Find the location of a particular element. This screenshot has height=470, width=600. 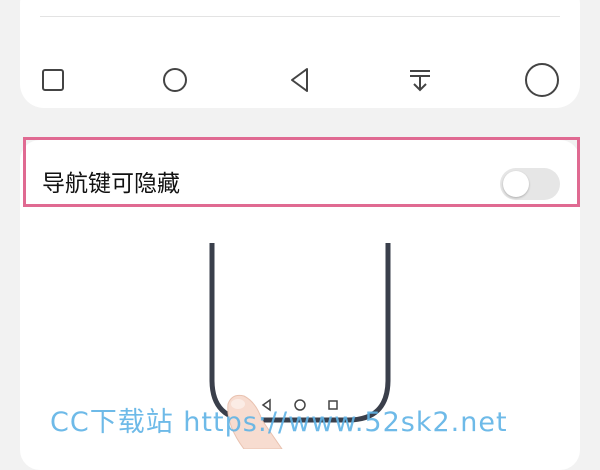

phone-illustration is located at coordinates (300, 346).